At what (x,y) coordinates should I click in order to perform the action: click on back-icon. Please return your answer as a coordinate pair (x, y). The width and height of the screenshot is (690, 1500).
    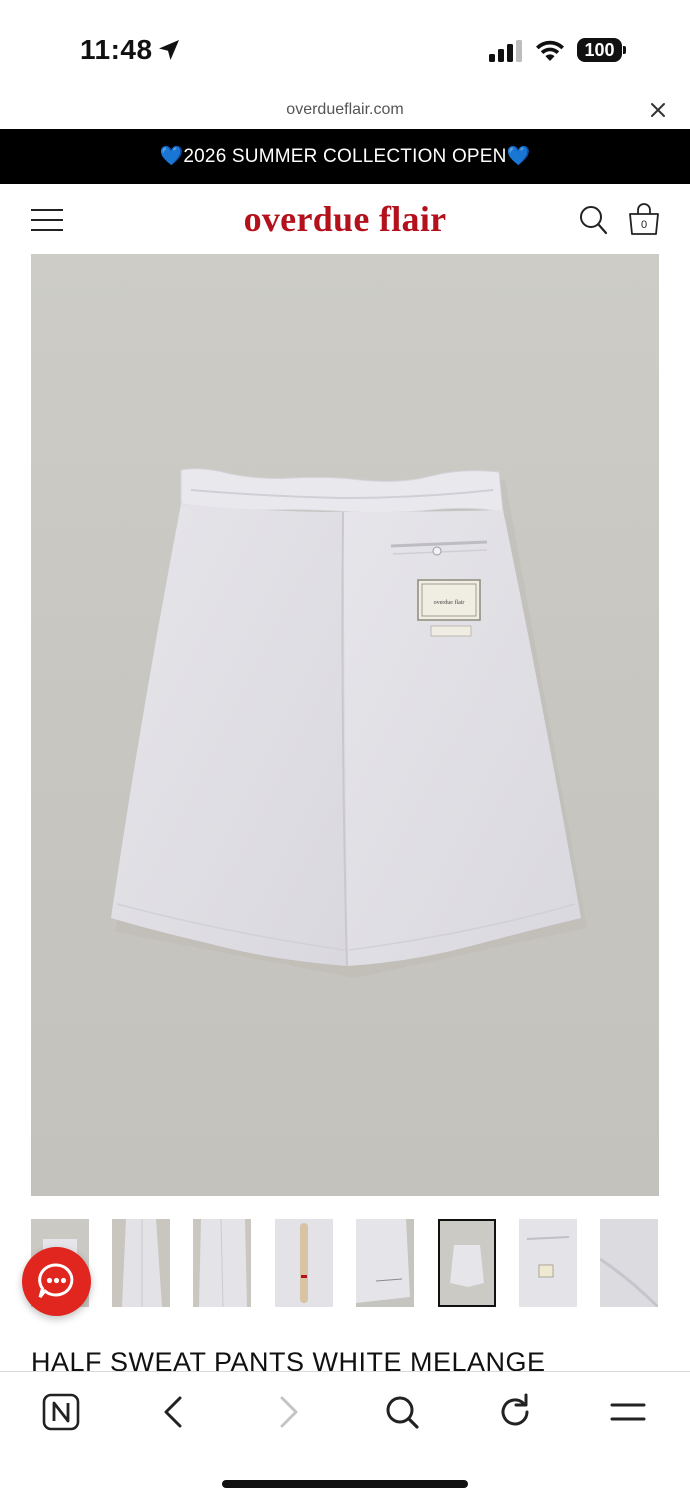
    Looking at the image, I should click on (174, 1412).